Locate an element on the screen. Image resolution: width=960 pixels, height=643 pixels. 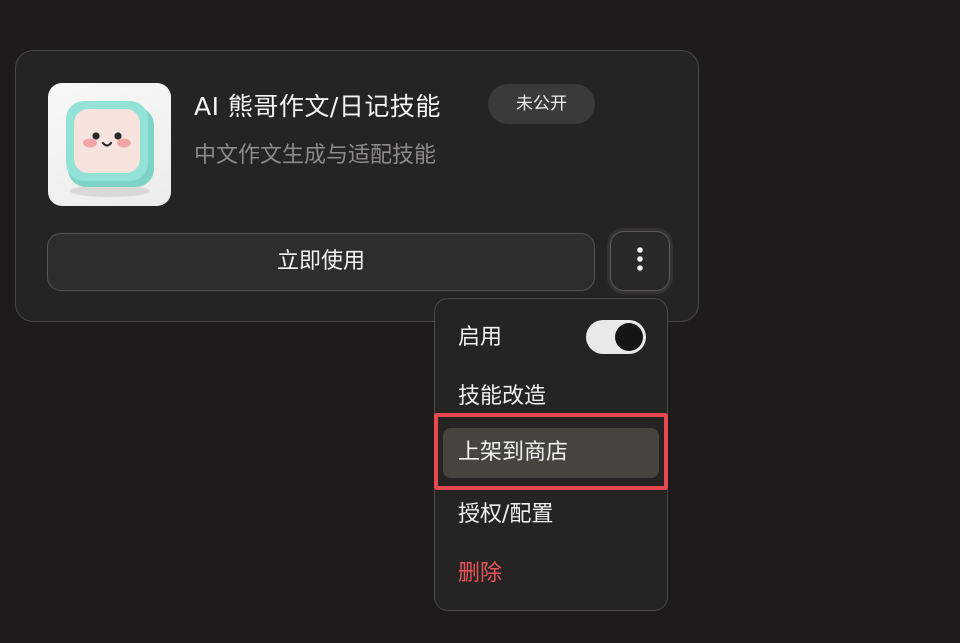
skill-avatar-image is located at coordinates (109, 144).